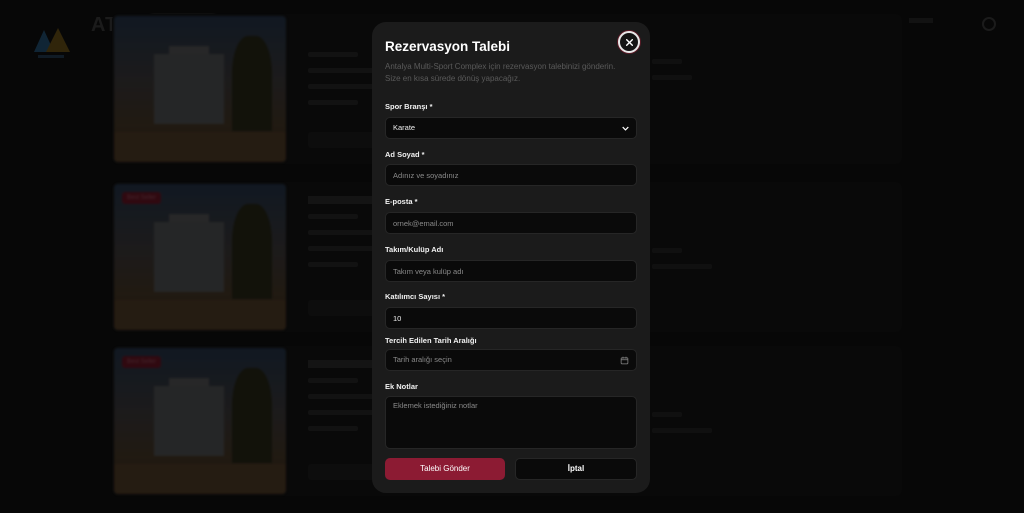 Image resolution: width=1024 pixels, height=513 pixels. Describe the element at coordinates (511, 128) in the screenshot. I see `sport-select: Karate` at that location.